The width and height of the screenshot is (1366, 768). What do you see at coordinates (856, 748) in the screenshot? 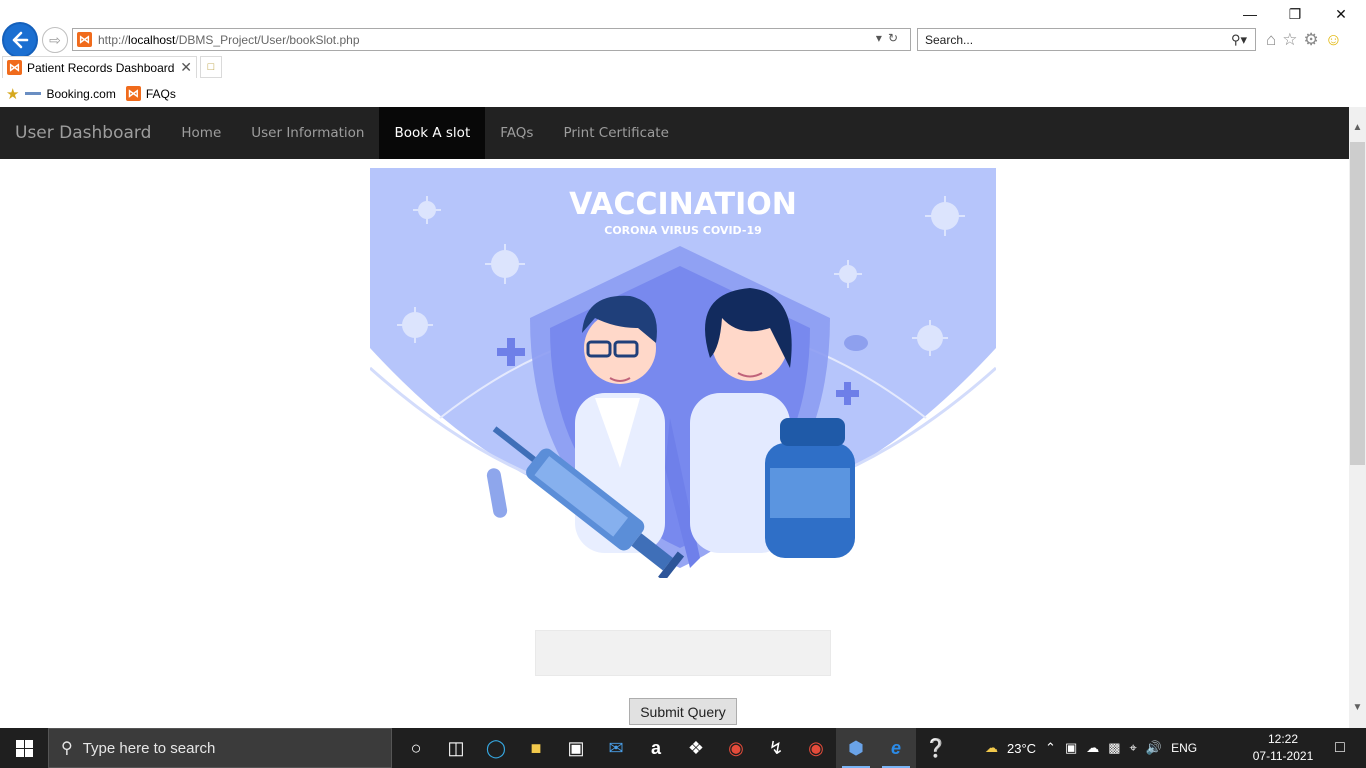
I see `virtualbox-icon: ⬢` at bounding box center [856, 748].